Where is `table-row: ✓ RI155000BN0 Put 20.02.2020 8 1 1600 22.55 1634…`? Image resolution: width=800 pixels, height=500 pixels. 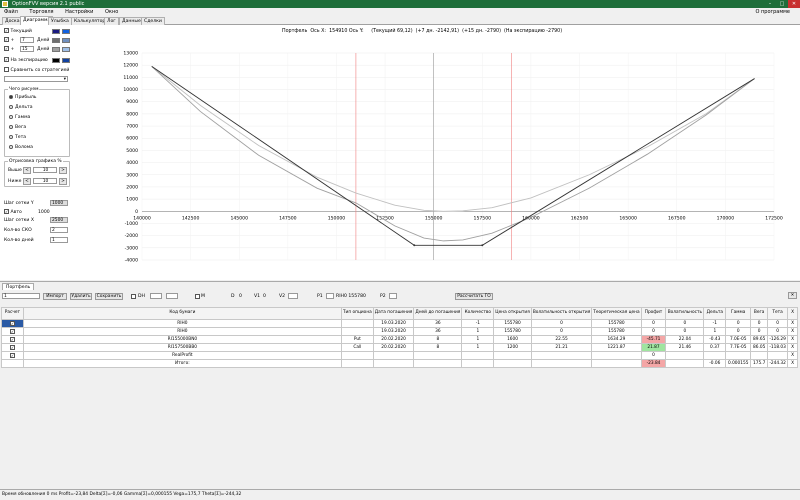 table-row: ✓ RI155000BN0 Put 20.02.2020 8 1 1600 22.55 1634… is located at coordinates (399, 339).